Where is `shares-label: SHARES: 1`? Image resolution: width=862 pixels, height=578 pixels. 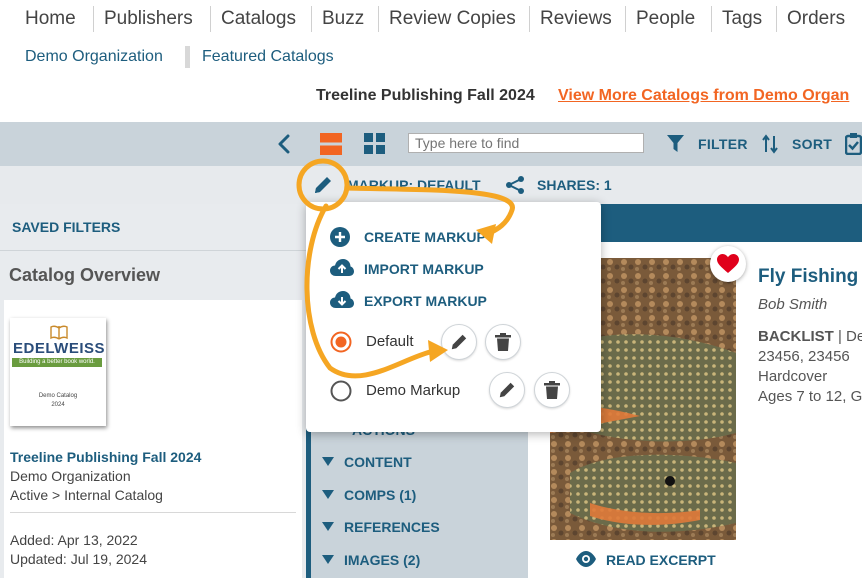
shares-label: SHARES: 1 is located at coordinates (574, 185).